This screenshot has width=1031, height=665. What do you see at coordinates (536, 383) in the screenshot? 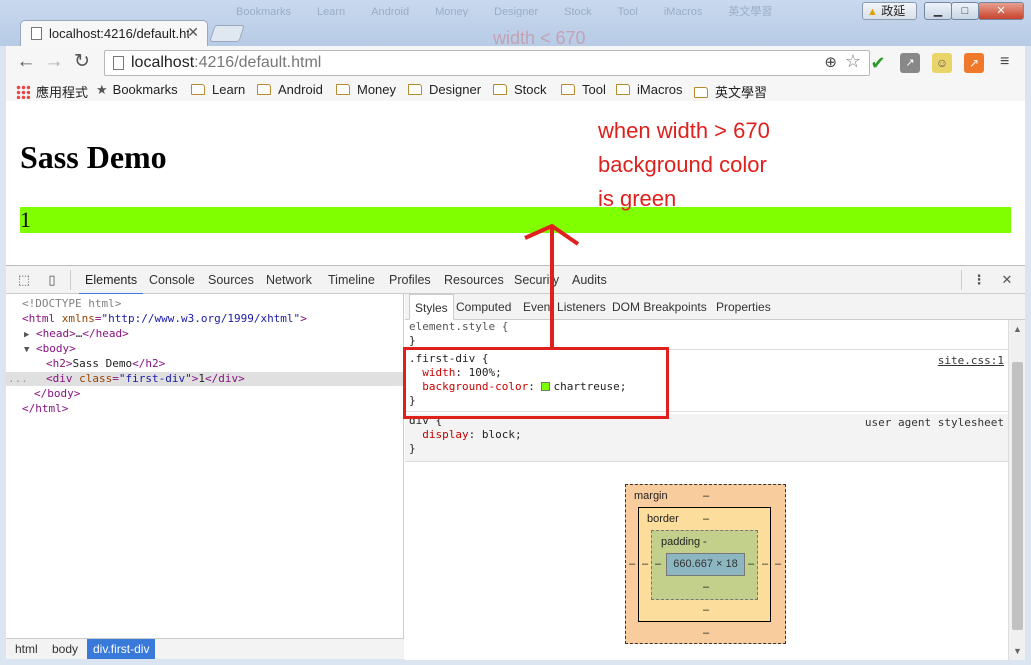
I see `annotation-highlight-box` at bounding box center [536, 383].